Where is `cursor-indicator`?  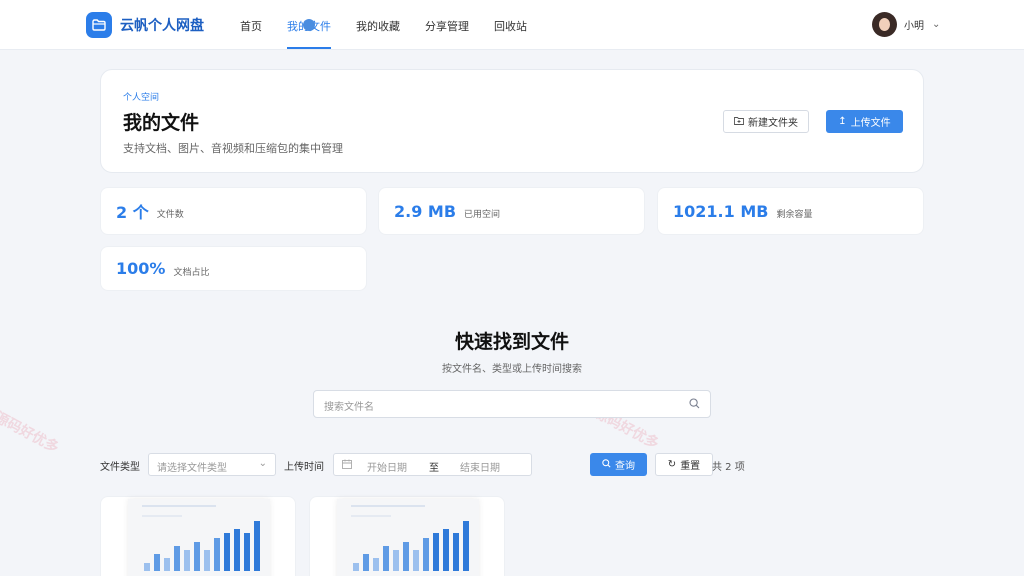
cursor-indicator is located at coordinates (309, 25).